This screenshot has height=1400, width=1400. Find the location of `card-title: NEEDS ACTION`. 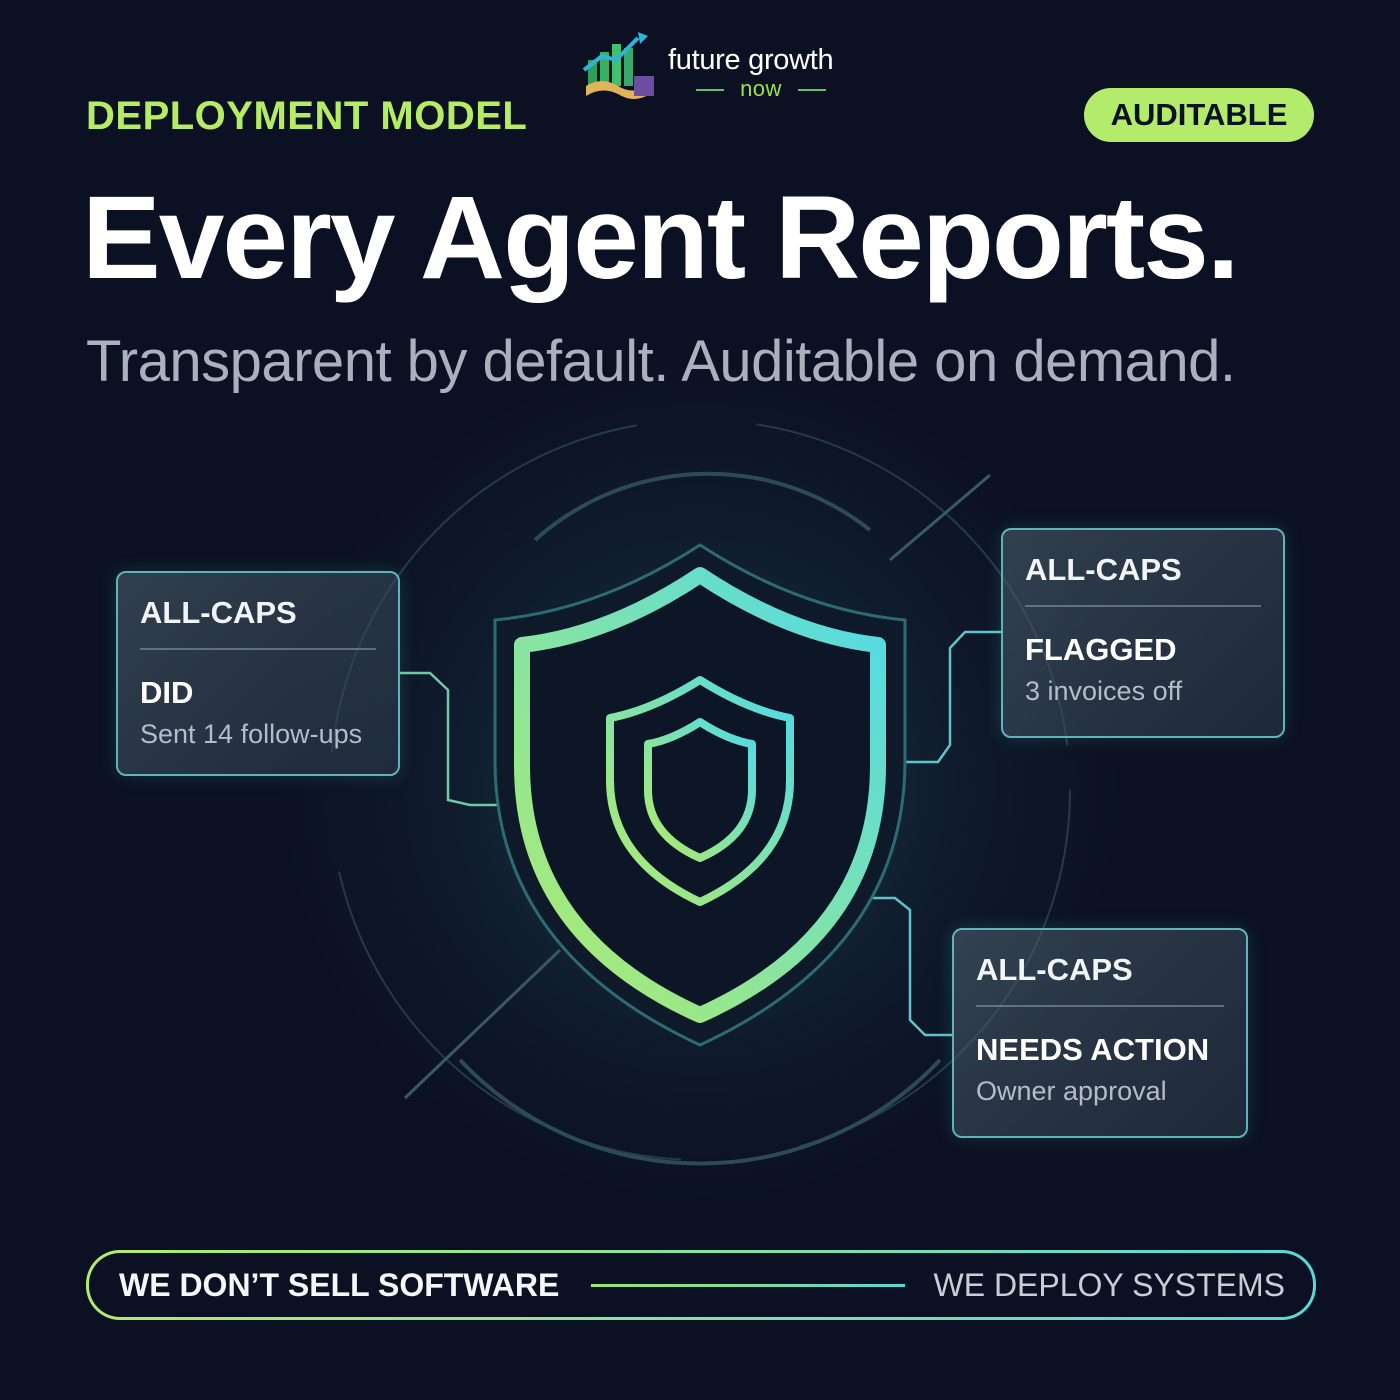

card-title: NEEDS ACTION is located at coordinates (1093, 1049).